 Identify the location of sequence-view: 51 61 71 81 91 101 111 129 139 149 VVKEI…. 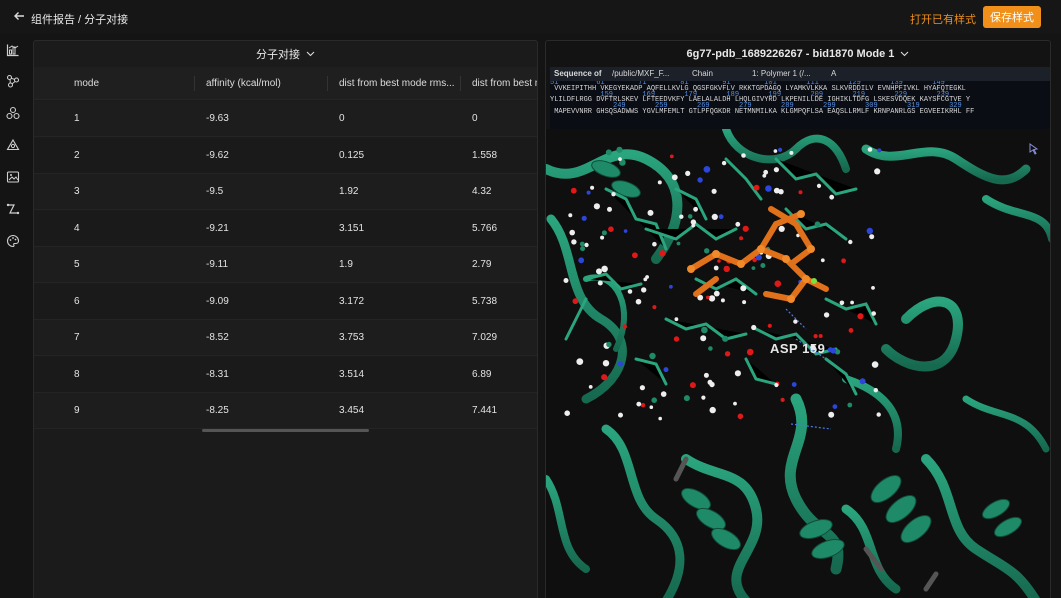
(800, 105).